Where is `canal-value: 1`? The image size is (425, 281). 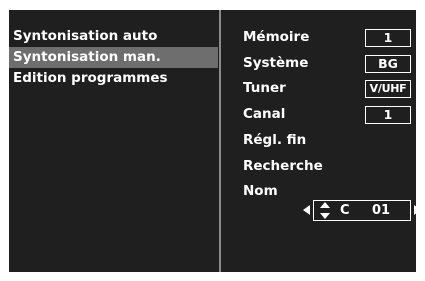
canal-value: 1 is located at coordinates (388, 115).